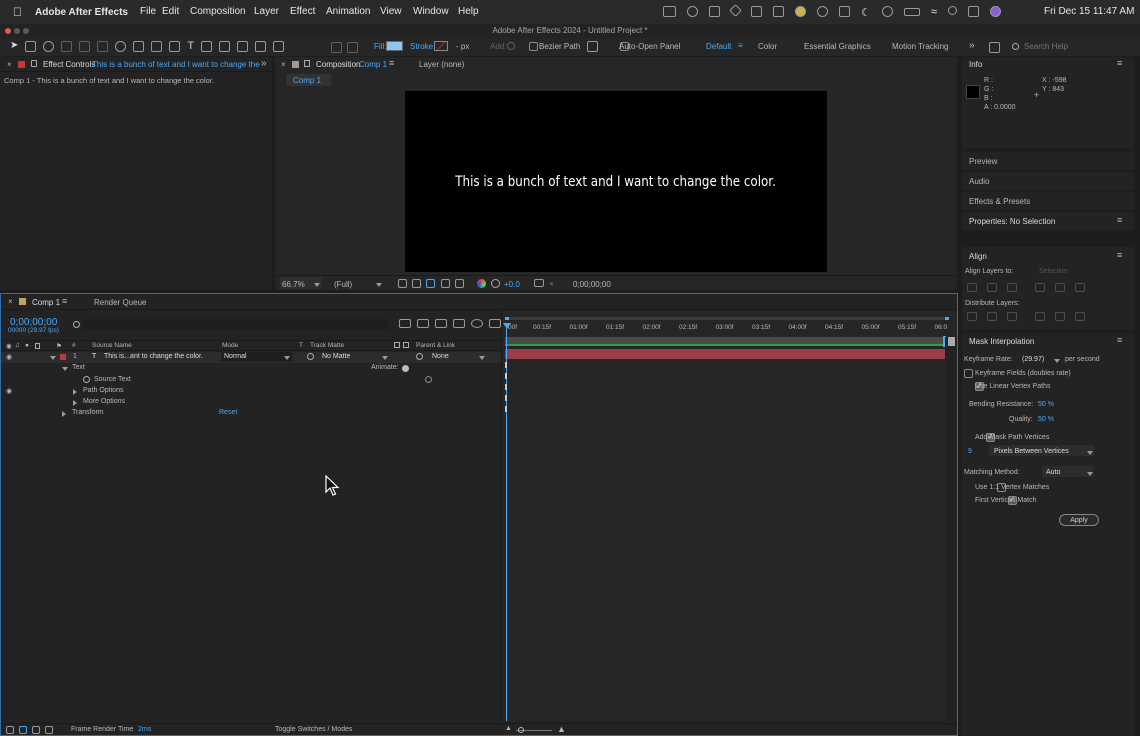 The width and height of the screenshot is (1140, 736). What do you see at coordinates (207, 46) in the screenshot?
I see `brush-tool-icon` at bounding box center [207, 46].